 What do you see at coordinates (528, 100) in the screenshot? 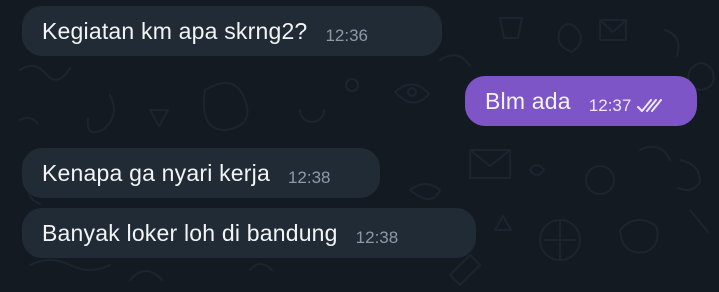
I see `message-text: Blm ada` at bounding box center [528, 100].